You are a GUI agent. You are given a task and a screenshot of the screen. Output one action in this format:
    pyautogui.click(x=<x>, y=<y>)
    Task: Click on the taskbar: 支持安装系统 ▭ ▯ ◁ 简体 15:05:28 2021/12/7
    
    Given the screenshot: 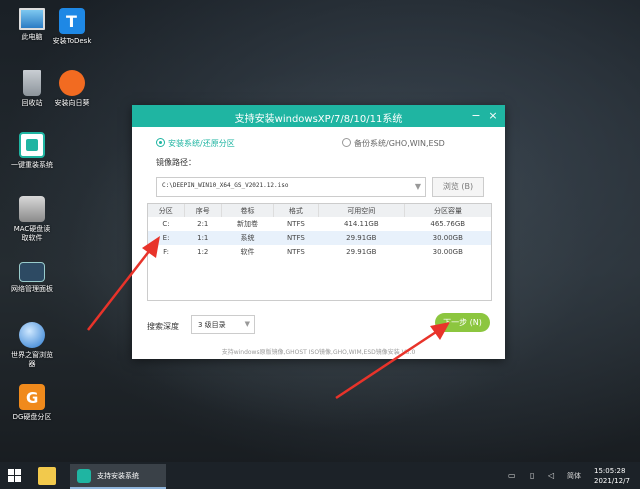 What is the action you would take?
    pyautogui.click(x=320, y=475)
    